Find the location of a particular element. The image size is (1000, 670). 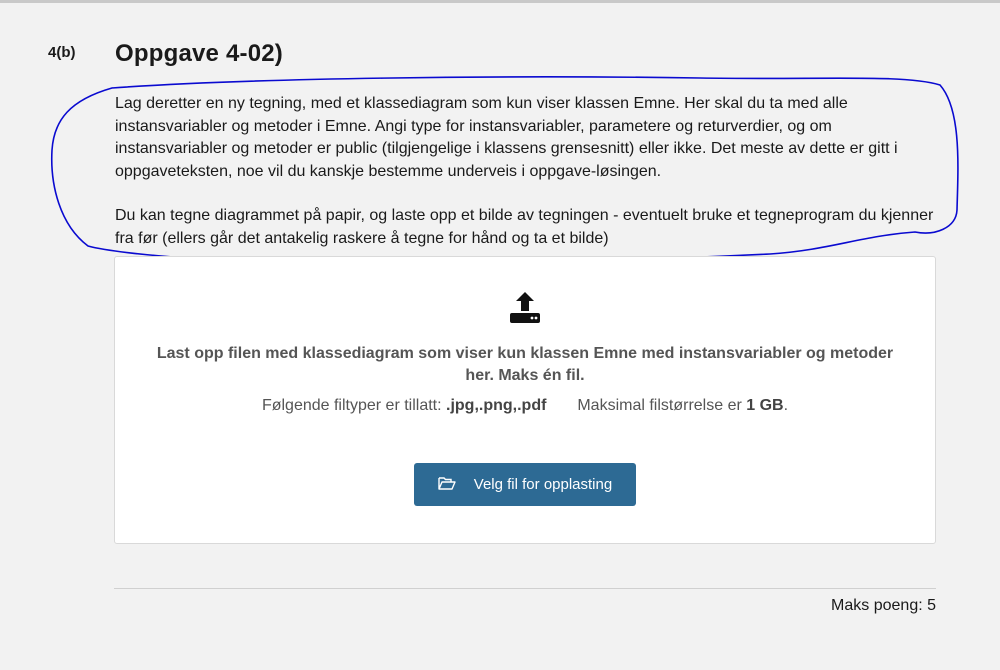

footer-divider is located at coordinates (525, 588).